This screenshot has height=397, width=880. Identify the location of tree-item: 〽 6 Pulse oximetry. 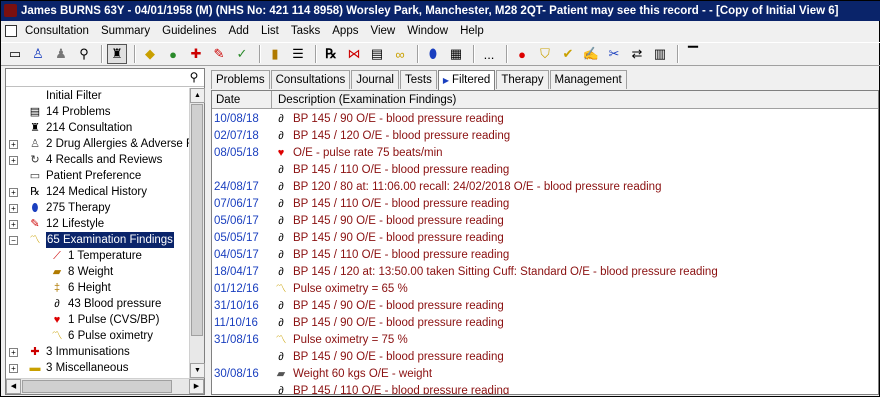
(98, 336).